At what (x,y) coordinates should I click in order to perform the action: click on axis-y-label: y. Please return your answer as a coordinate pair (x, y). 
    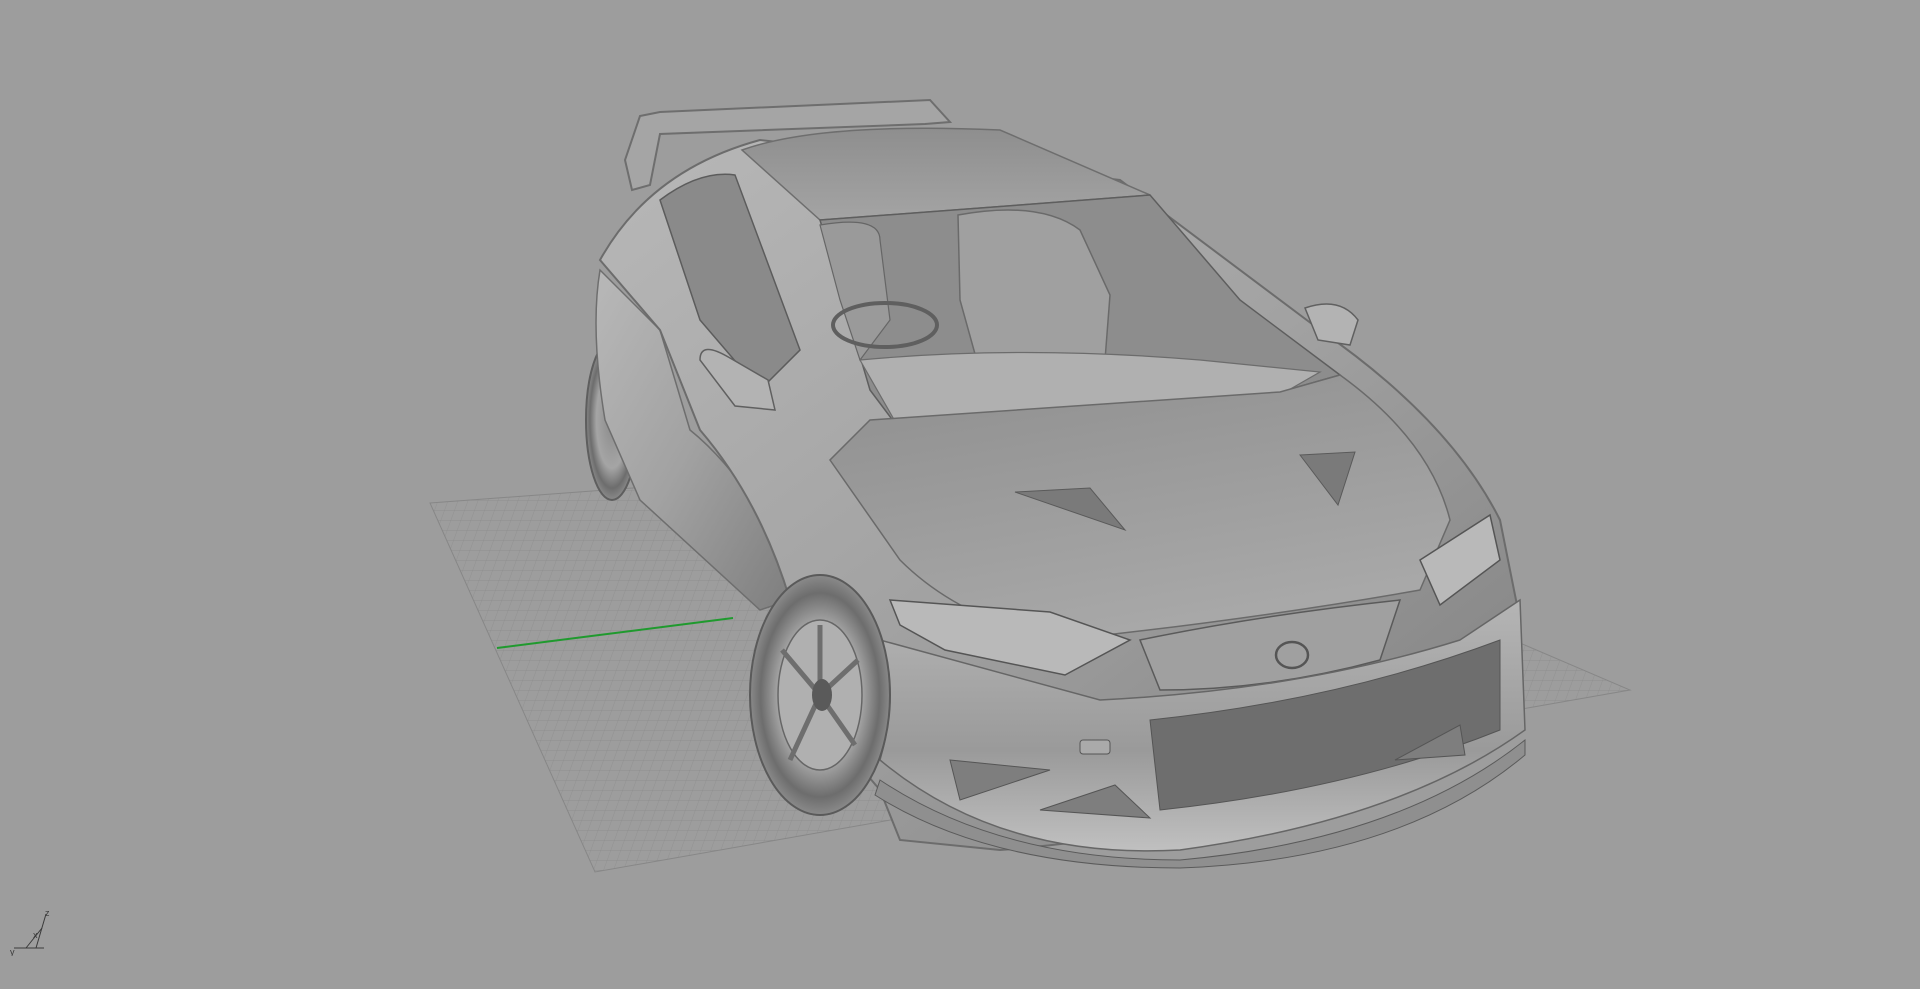
    Looking at the image, I should click on (12, 951).